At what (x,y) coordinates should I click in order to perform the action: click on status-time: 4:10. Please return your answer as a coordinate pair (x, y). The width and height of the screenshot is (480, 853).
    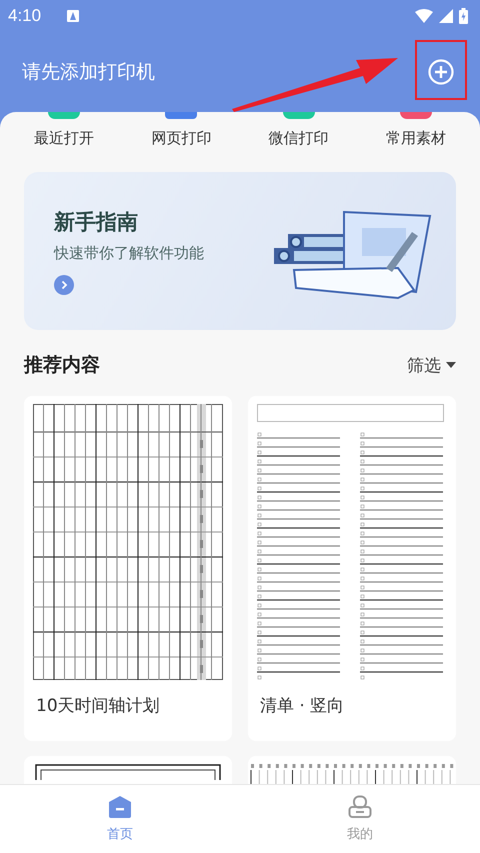
    Looking at the image, I should click on (25, 16).